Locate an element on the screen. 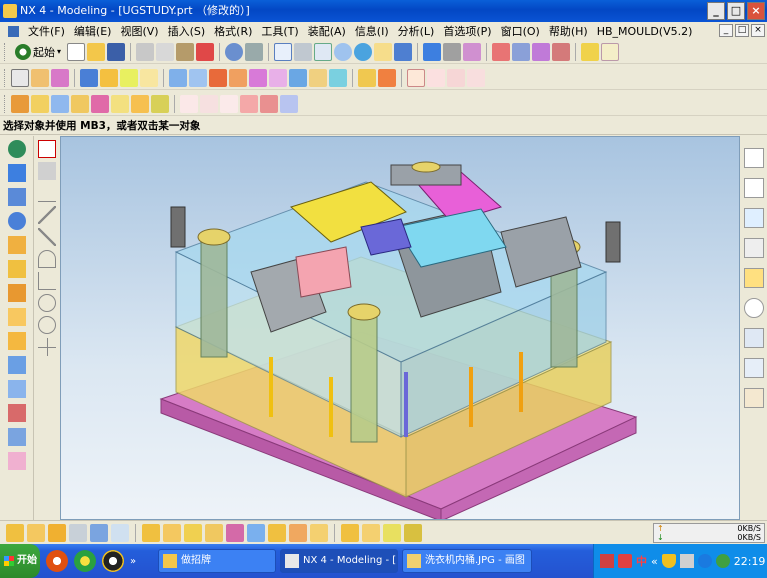  draft-icon is located at coordinates (238, 77).